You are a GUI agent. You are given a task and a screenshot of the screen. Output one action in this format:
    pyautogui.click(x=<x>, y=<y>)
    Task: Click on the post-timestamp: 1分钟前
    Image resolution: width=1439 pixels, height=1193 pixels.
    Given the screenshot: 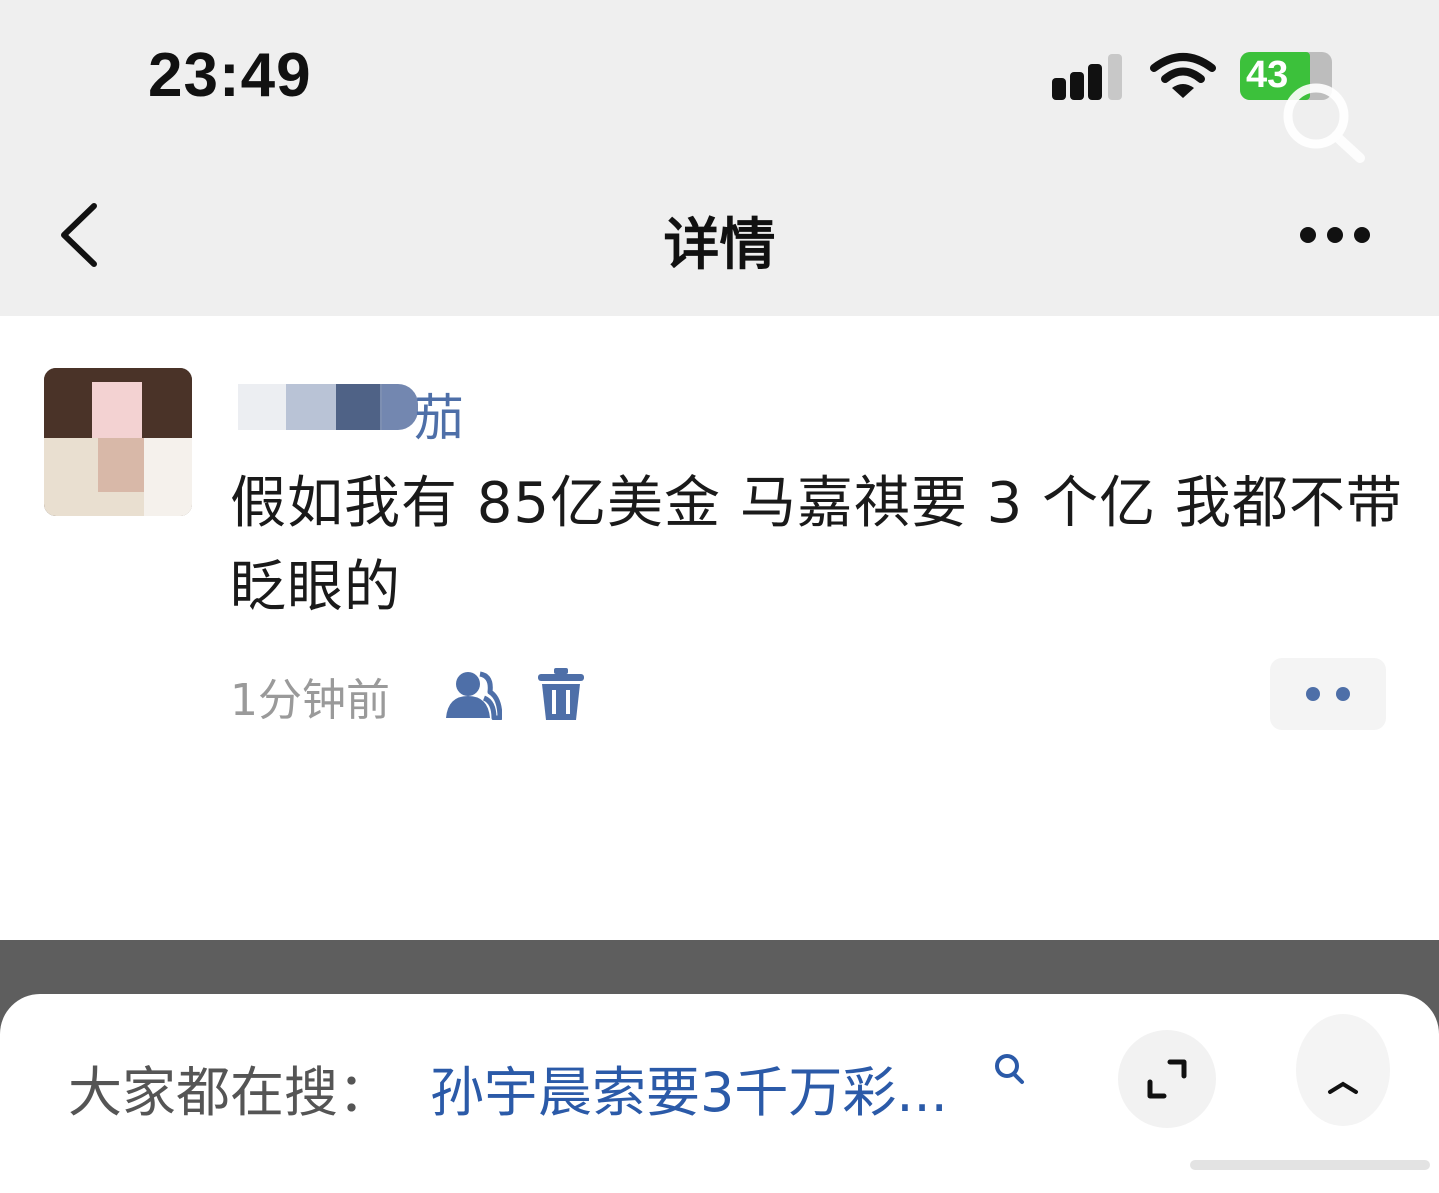 What is the action you would take?
    pyautogui.click(x=310, y=700)
    